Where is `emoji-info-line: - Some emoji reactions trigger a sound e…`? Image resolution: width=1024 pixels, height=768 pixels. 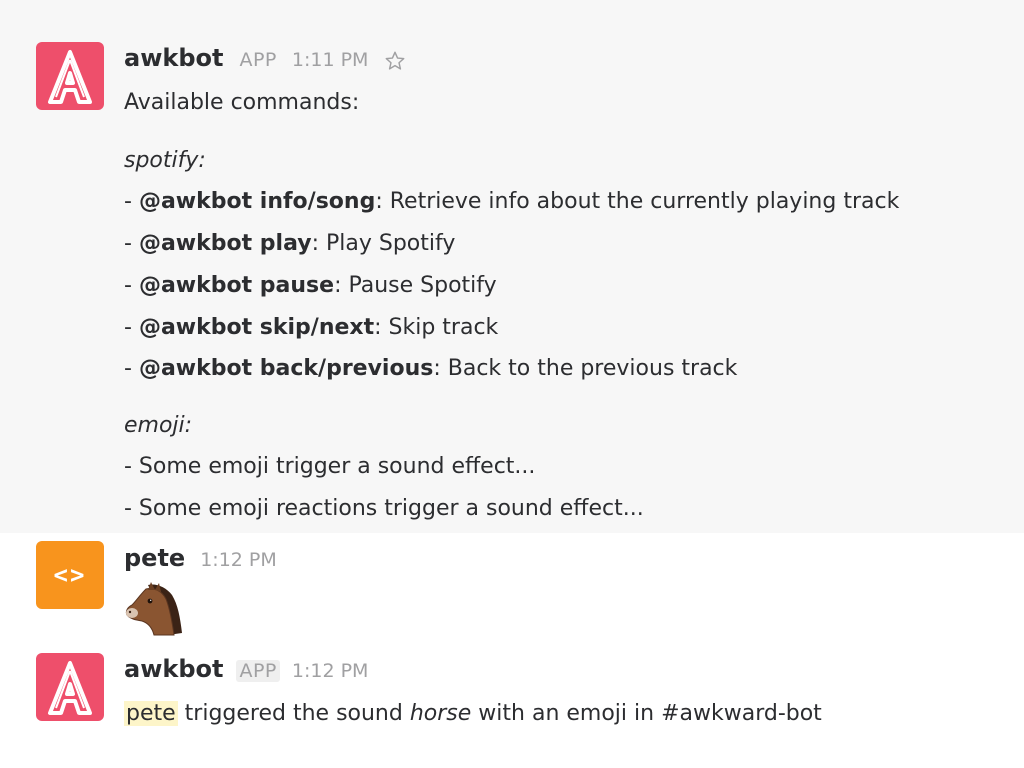
emoji-info-line: - Some emoji reactions trigger a sound e… is located at coordinates (384, 508).